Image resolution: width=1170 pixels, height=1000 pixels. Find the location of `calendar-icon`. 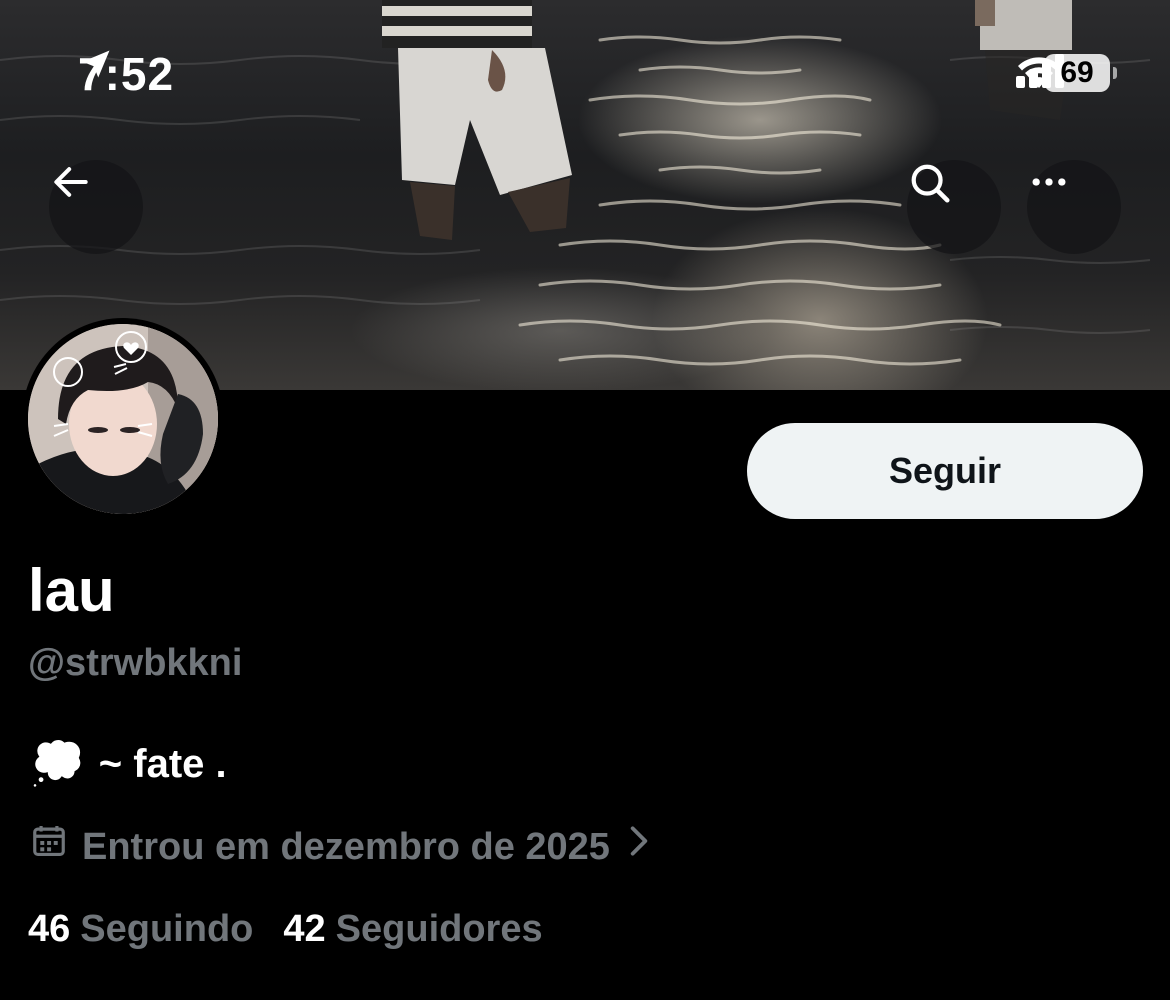

calendar-icon is located at coordinates (49, 846).